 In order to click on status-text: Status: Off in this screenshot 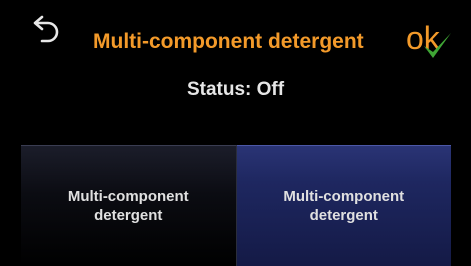, I will do `click(235, 89)`.